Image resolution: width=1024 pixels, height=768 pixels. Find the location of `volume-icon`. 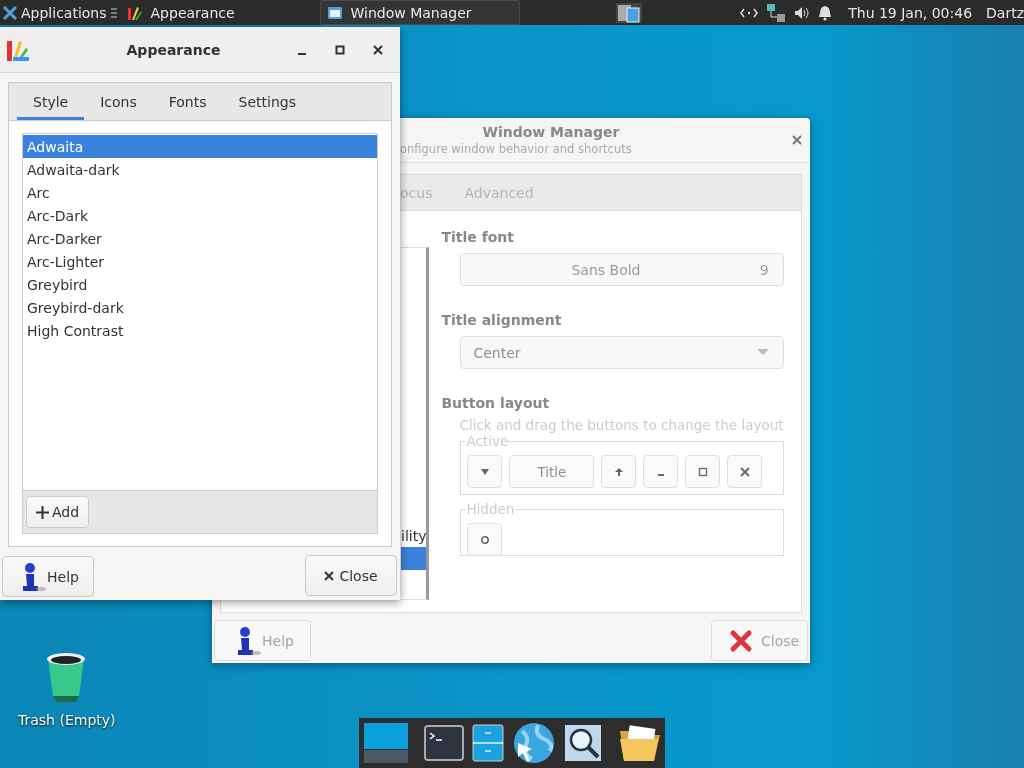

volume-icon is located at coordinates (802, 12).